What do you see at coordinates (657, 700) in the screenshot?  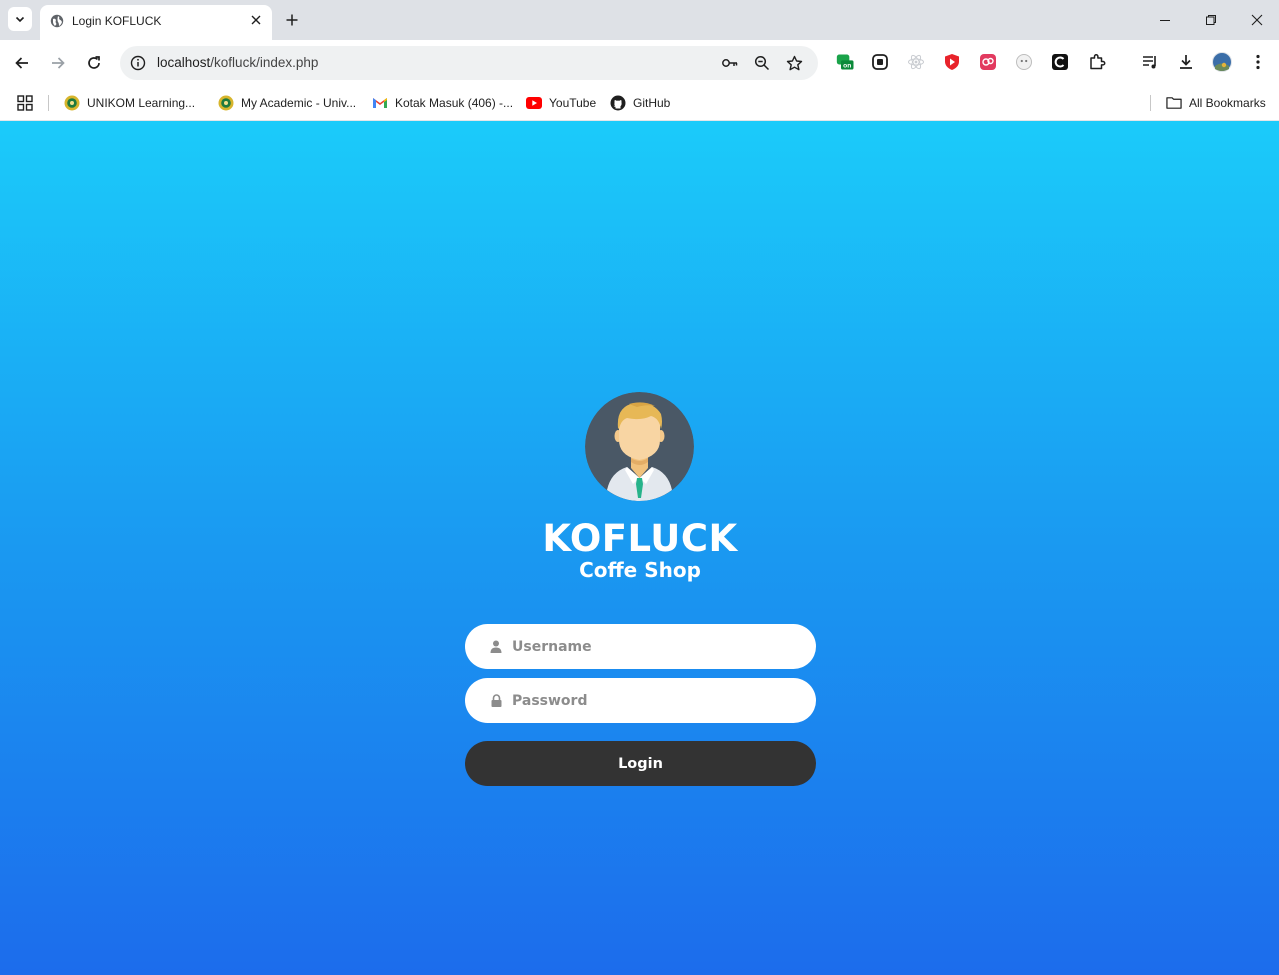 I see `password-input` at bounding box center [657, 700].